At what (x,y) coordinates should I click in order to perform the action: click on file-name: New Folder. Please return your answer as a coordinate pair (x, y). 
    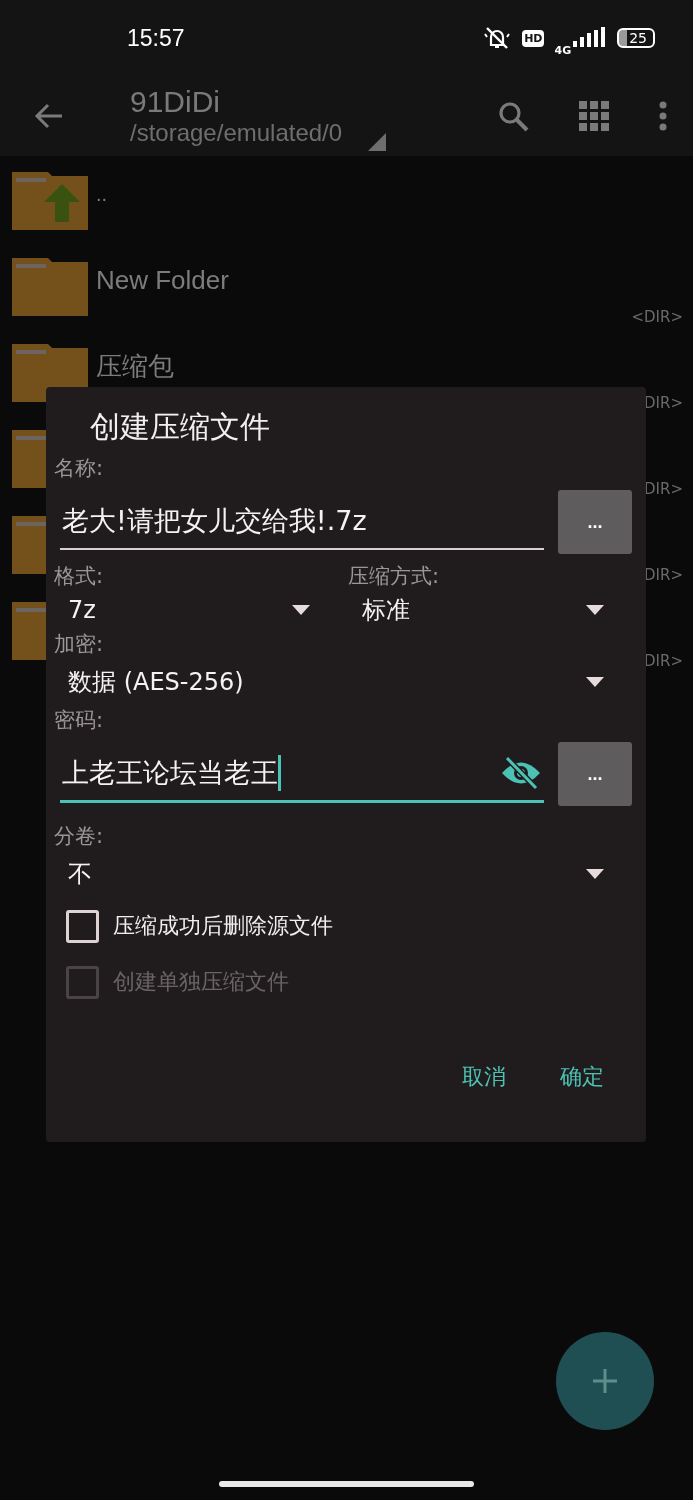
    Looking at the image, I should click on (162, 280).